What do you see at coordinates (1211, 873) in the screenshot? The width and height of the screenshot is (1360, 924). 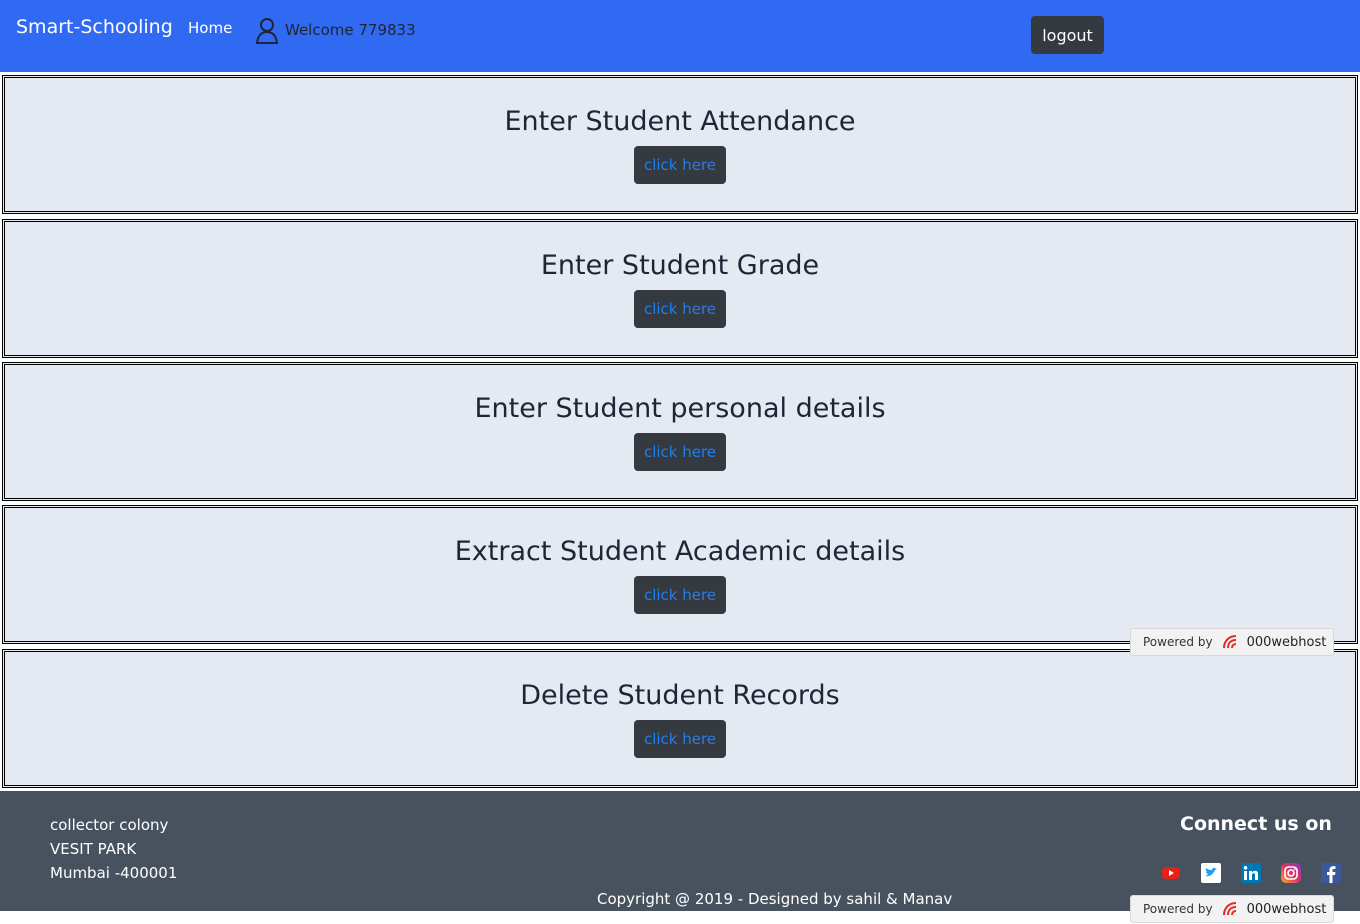 I see `twitter-icon` at bounding box center [1211, 873].